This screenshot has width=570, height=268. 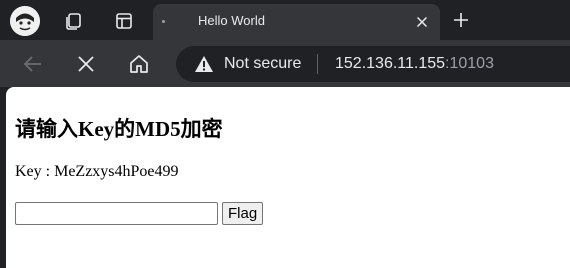 I want to click on omnibox-divider, so click(x=317, y=64).